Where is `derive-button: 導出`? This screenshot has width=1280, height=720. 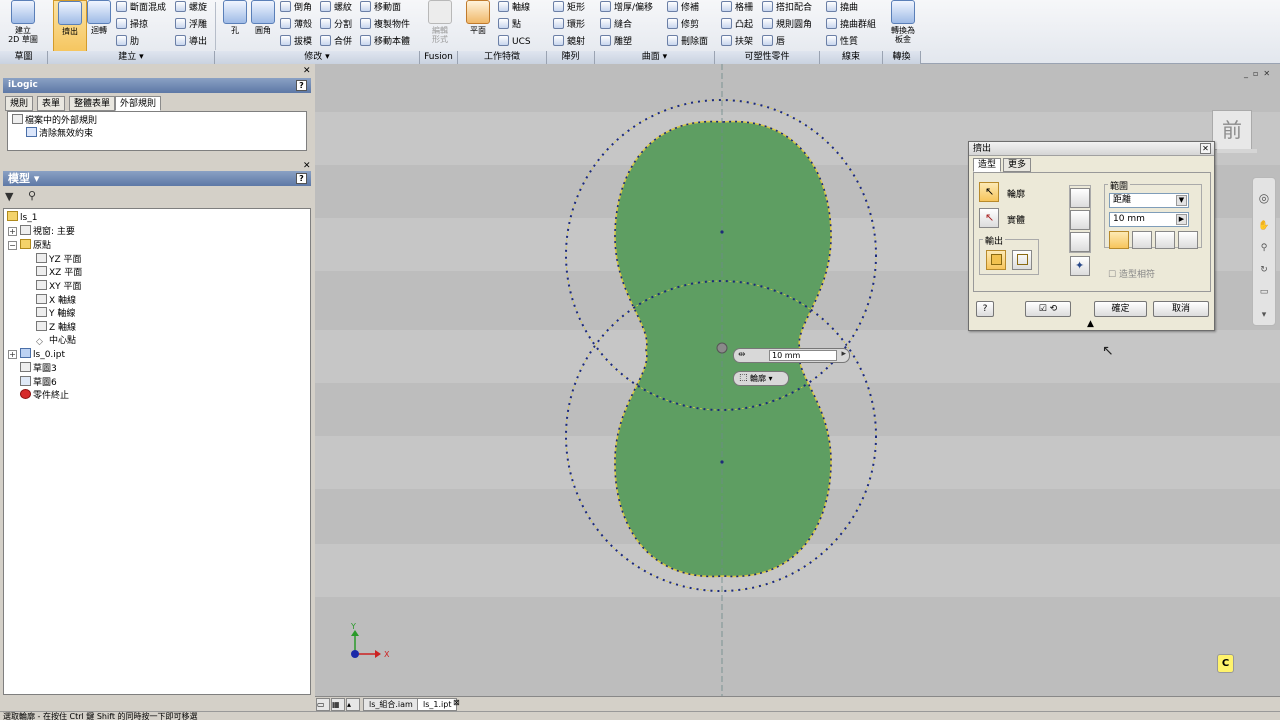
derive-button: 導出 is located at coordinates (191, 42).